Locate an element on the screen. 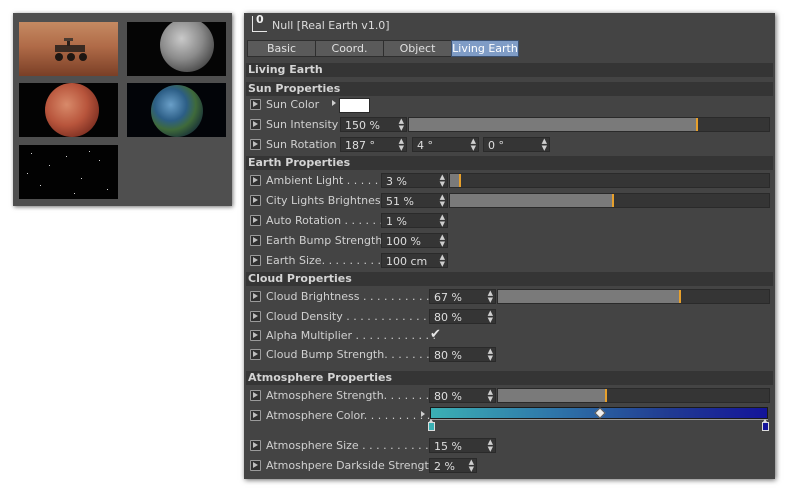 This screenshot has height=494, width=789. sun-rotation-h-input: 187 ° ▲ ▼ is located at coordinates (373, 144).